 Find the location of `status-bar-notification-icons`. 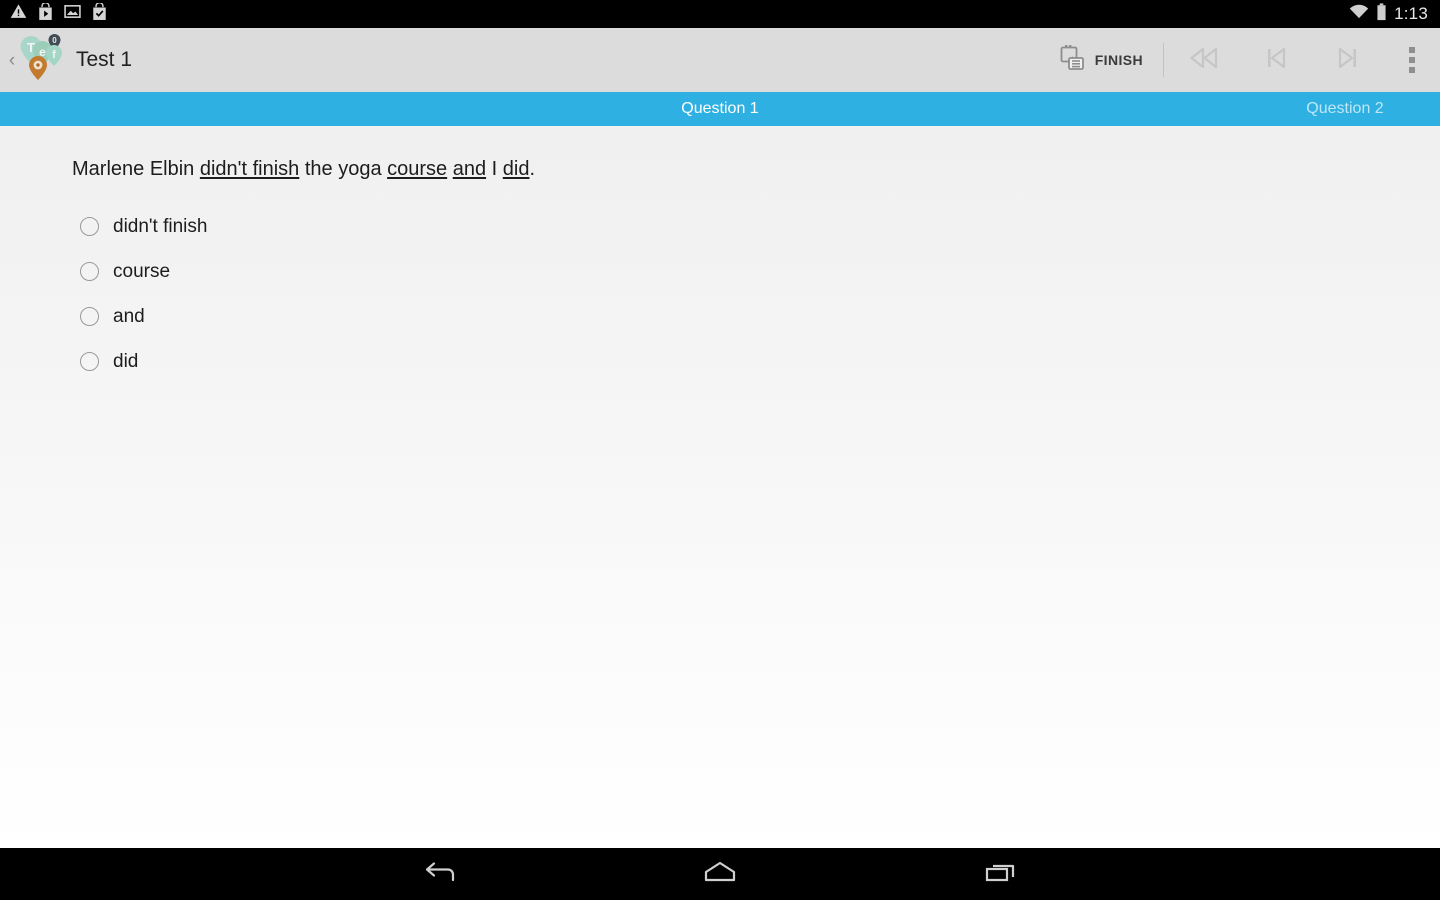

status-bar-notification-icons is located at coordinates (59, 13).